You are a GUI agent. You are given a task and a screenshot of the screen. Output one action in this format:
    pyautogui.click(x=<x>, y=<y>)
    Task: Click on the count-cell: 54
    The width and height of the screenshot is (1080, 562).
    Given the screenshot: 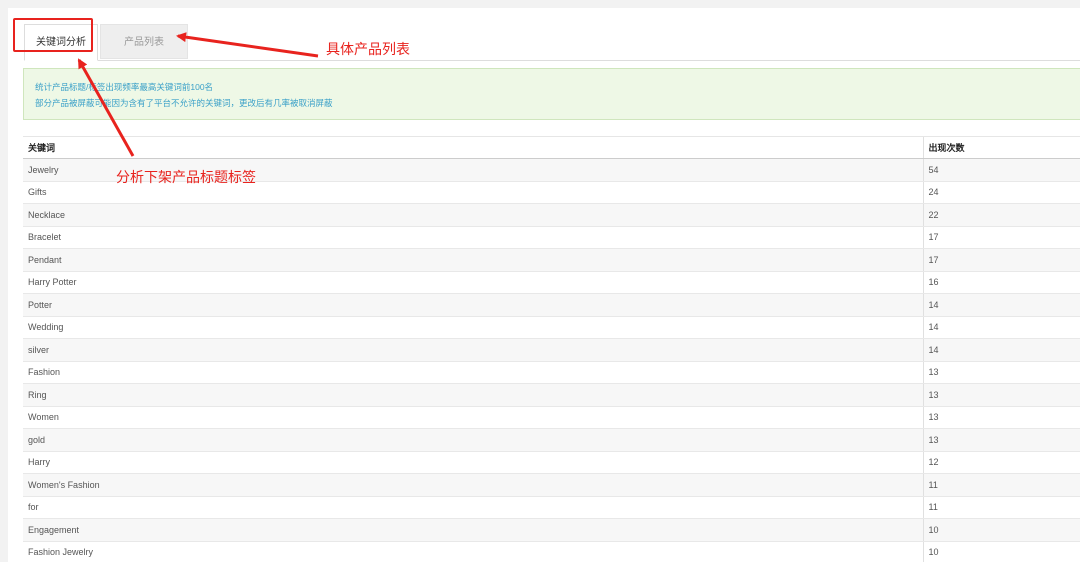 What is the action you would take?
    pyautogui.click(x=1001, y=170)
    